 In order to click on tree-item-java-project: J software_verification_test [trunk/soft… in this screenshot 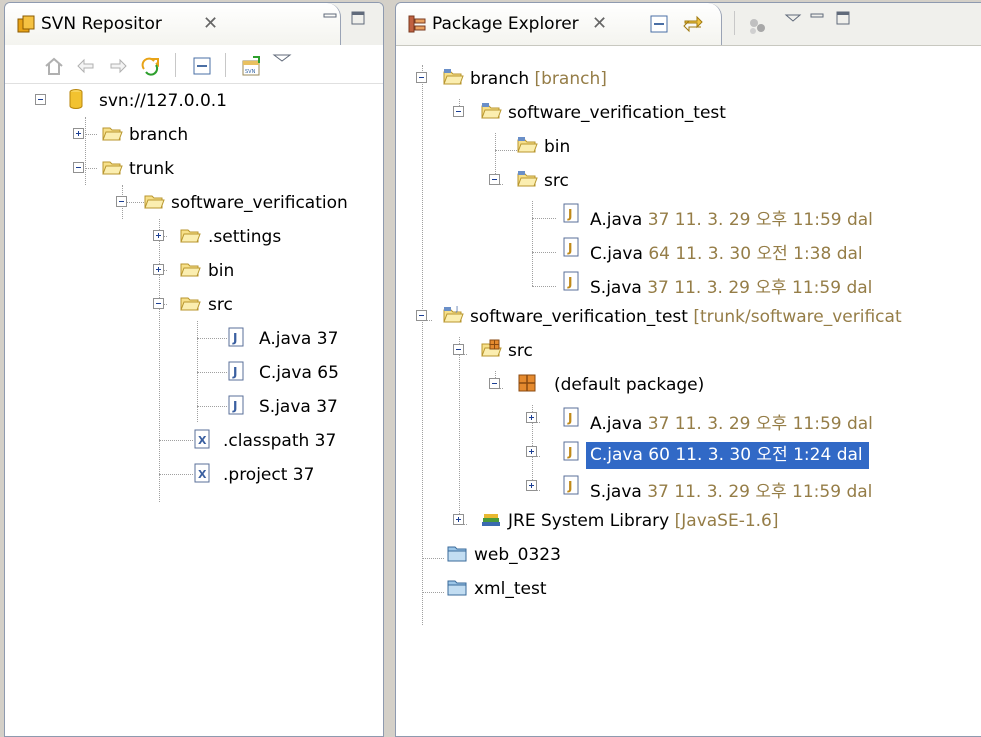, I will do `click(688, 316)`.